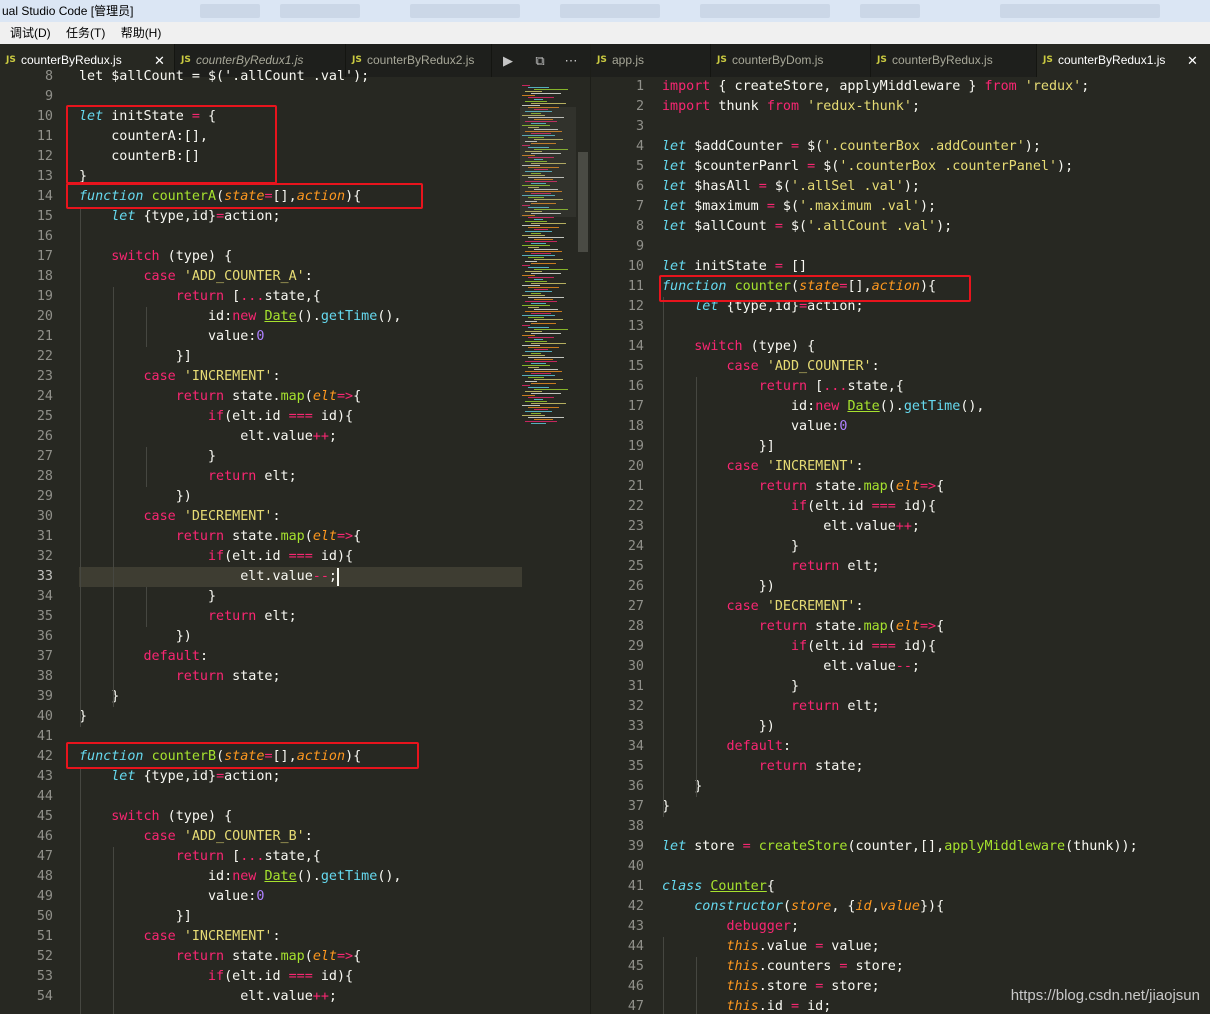 This screenshot has height=1014, width=1210. Describe the element at coordinates (320, 576) in the screenshot. I see `code-token: --` at that location.